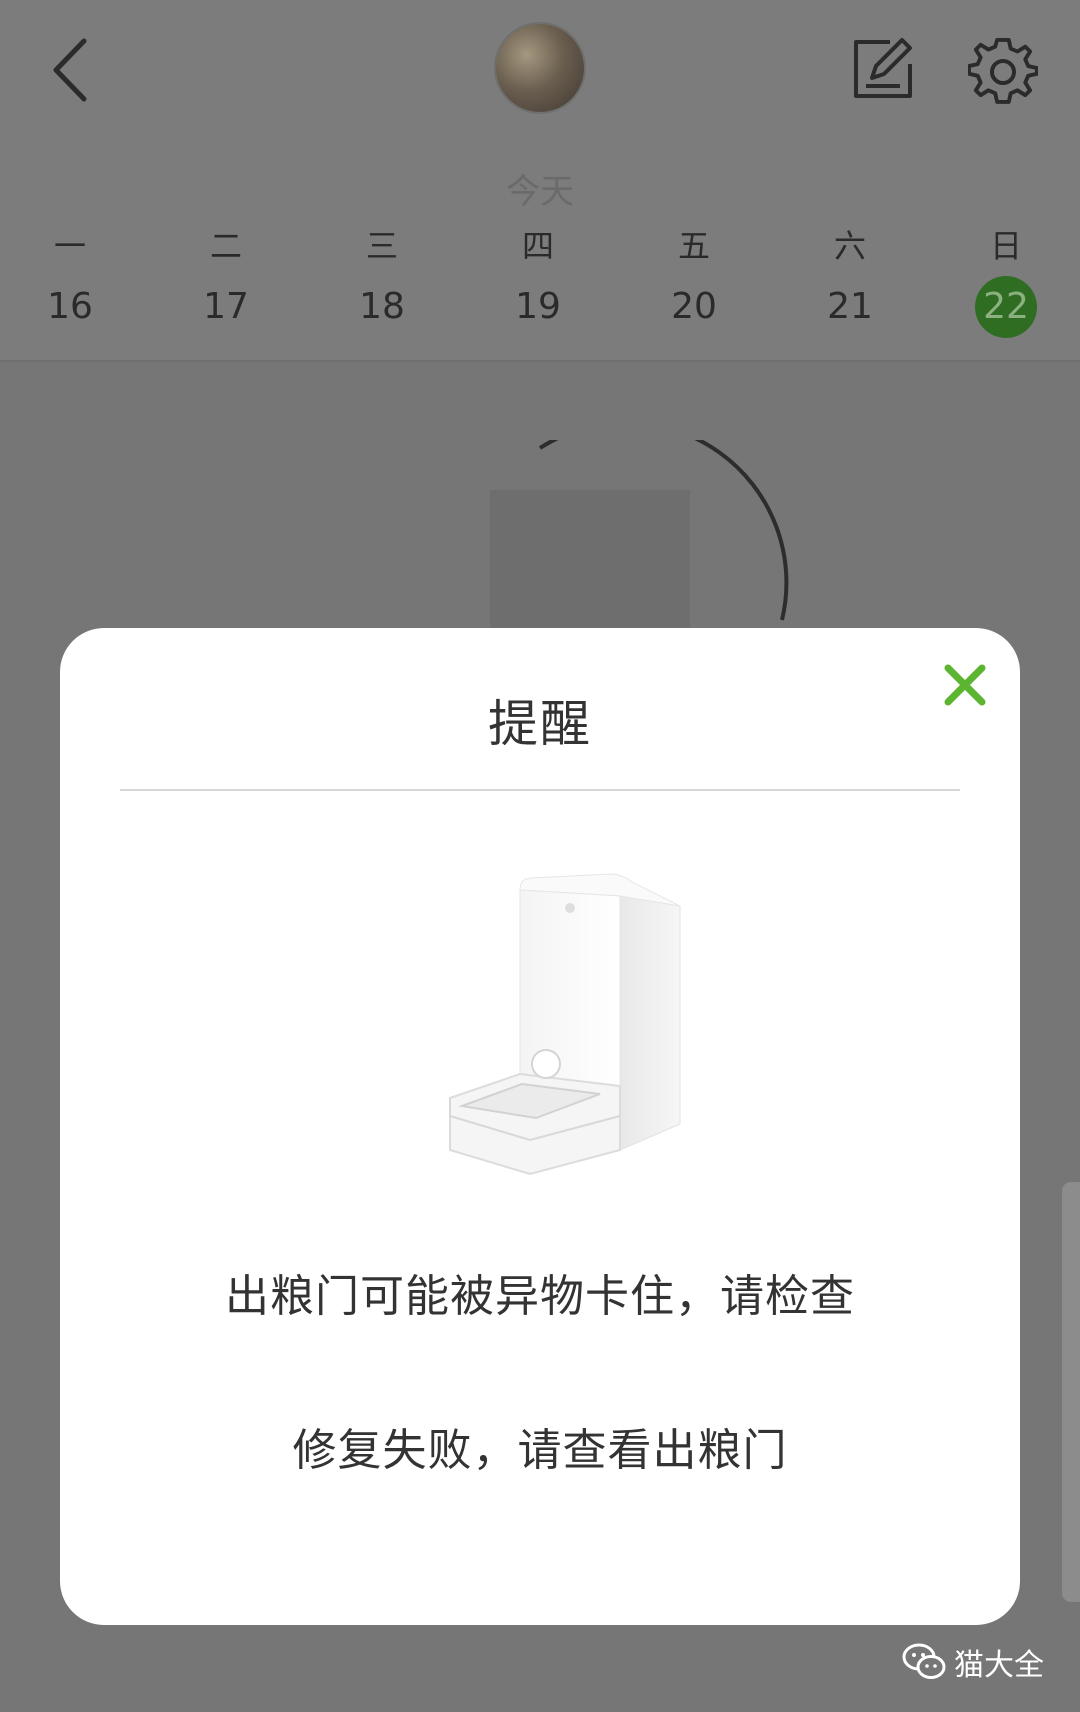 Image resolution: width=1080 pixels, height=1712 pixels. I want to click on repair-failed-message: 修复失败，请查看出粮门, so click(540, 1450).